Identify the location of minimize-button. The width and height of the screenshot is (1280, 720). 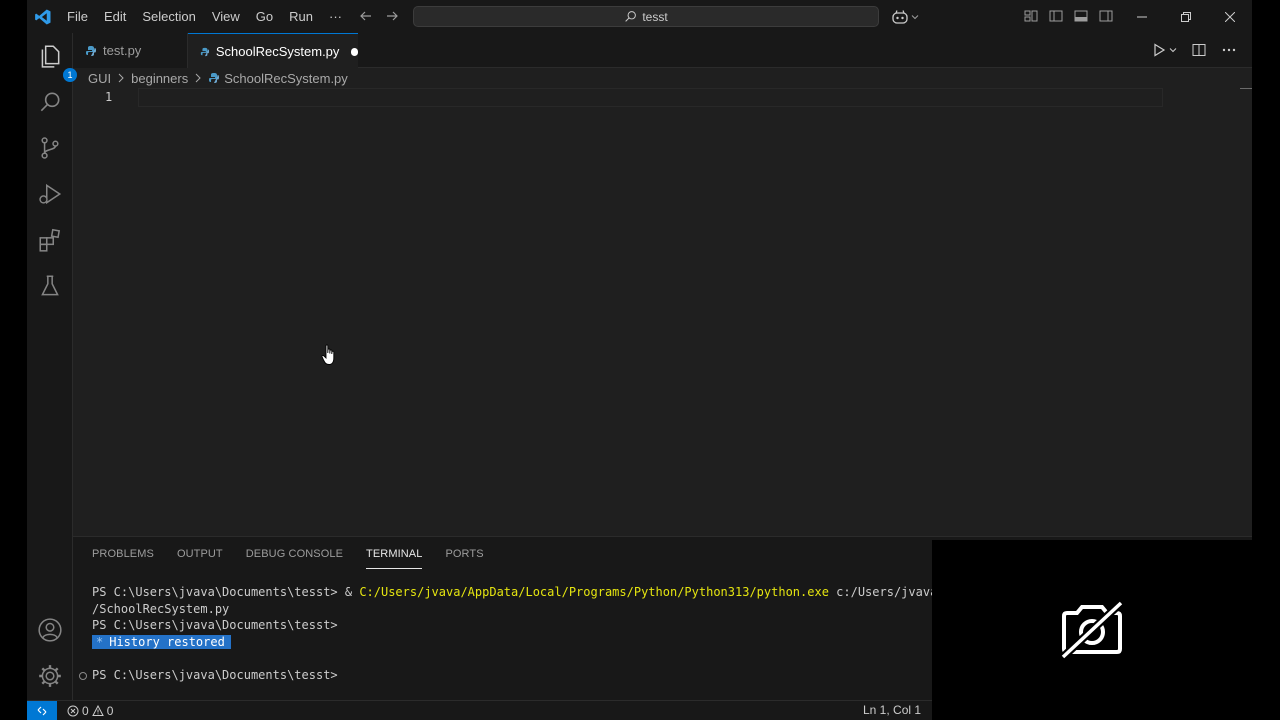
(1142, 16).